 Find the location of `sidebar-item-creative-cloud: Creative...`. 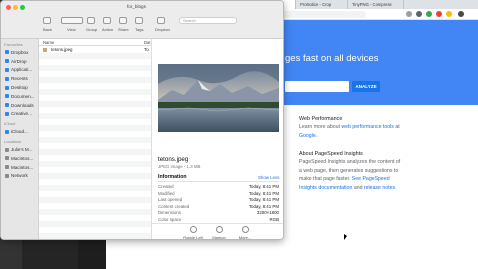

sidebar-item-creative-cloud: Creative... is located at coordinates (19, 114).